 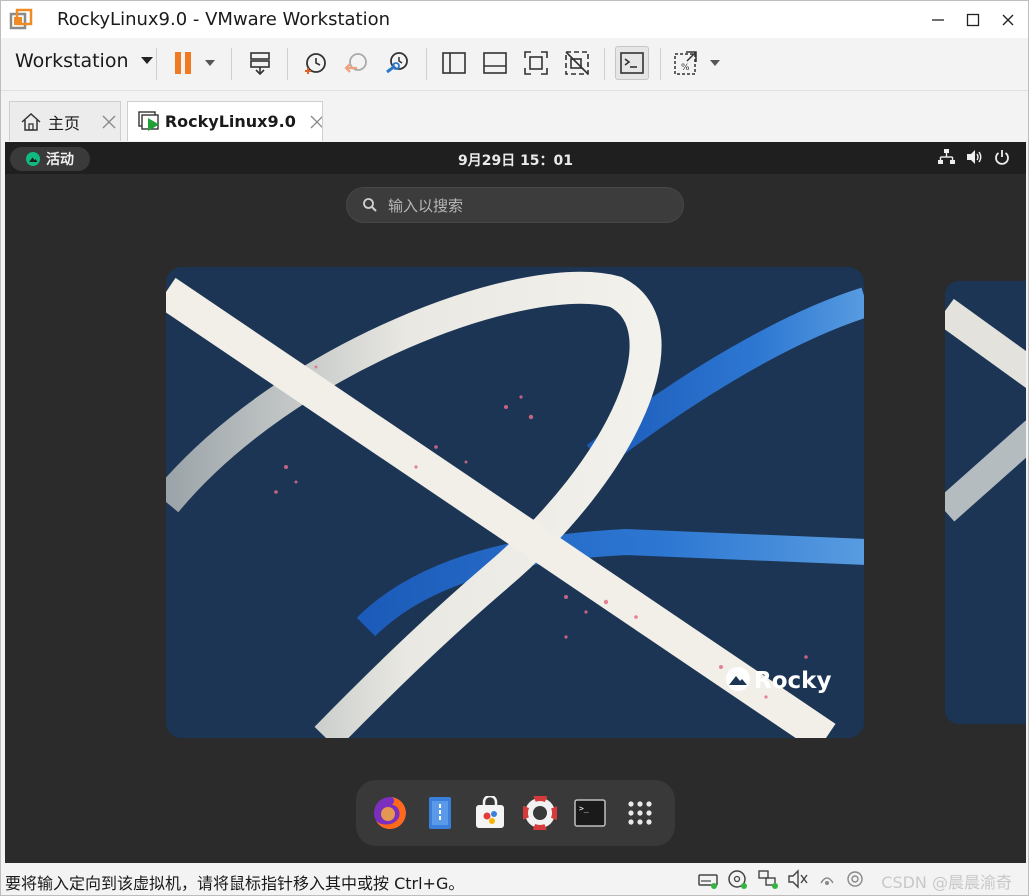 I want to click on rocky-wordmark-logo: Rocky, so click(x=778, y=680).